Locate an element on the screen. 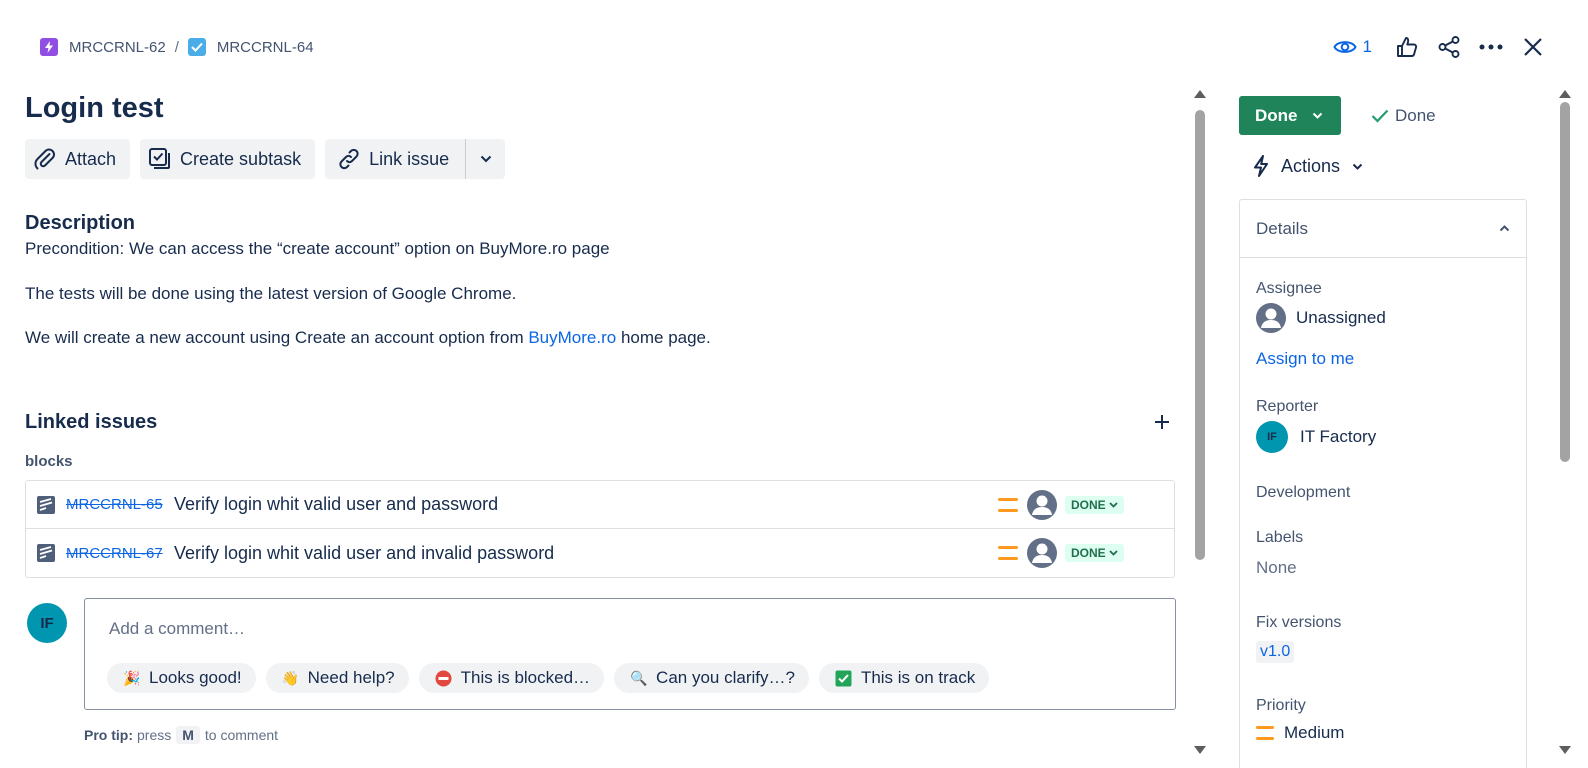 The width and height of the screenshot is (1588, 768). pro-tip-text: to comment is located at coordinates (241, 735).